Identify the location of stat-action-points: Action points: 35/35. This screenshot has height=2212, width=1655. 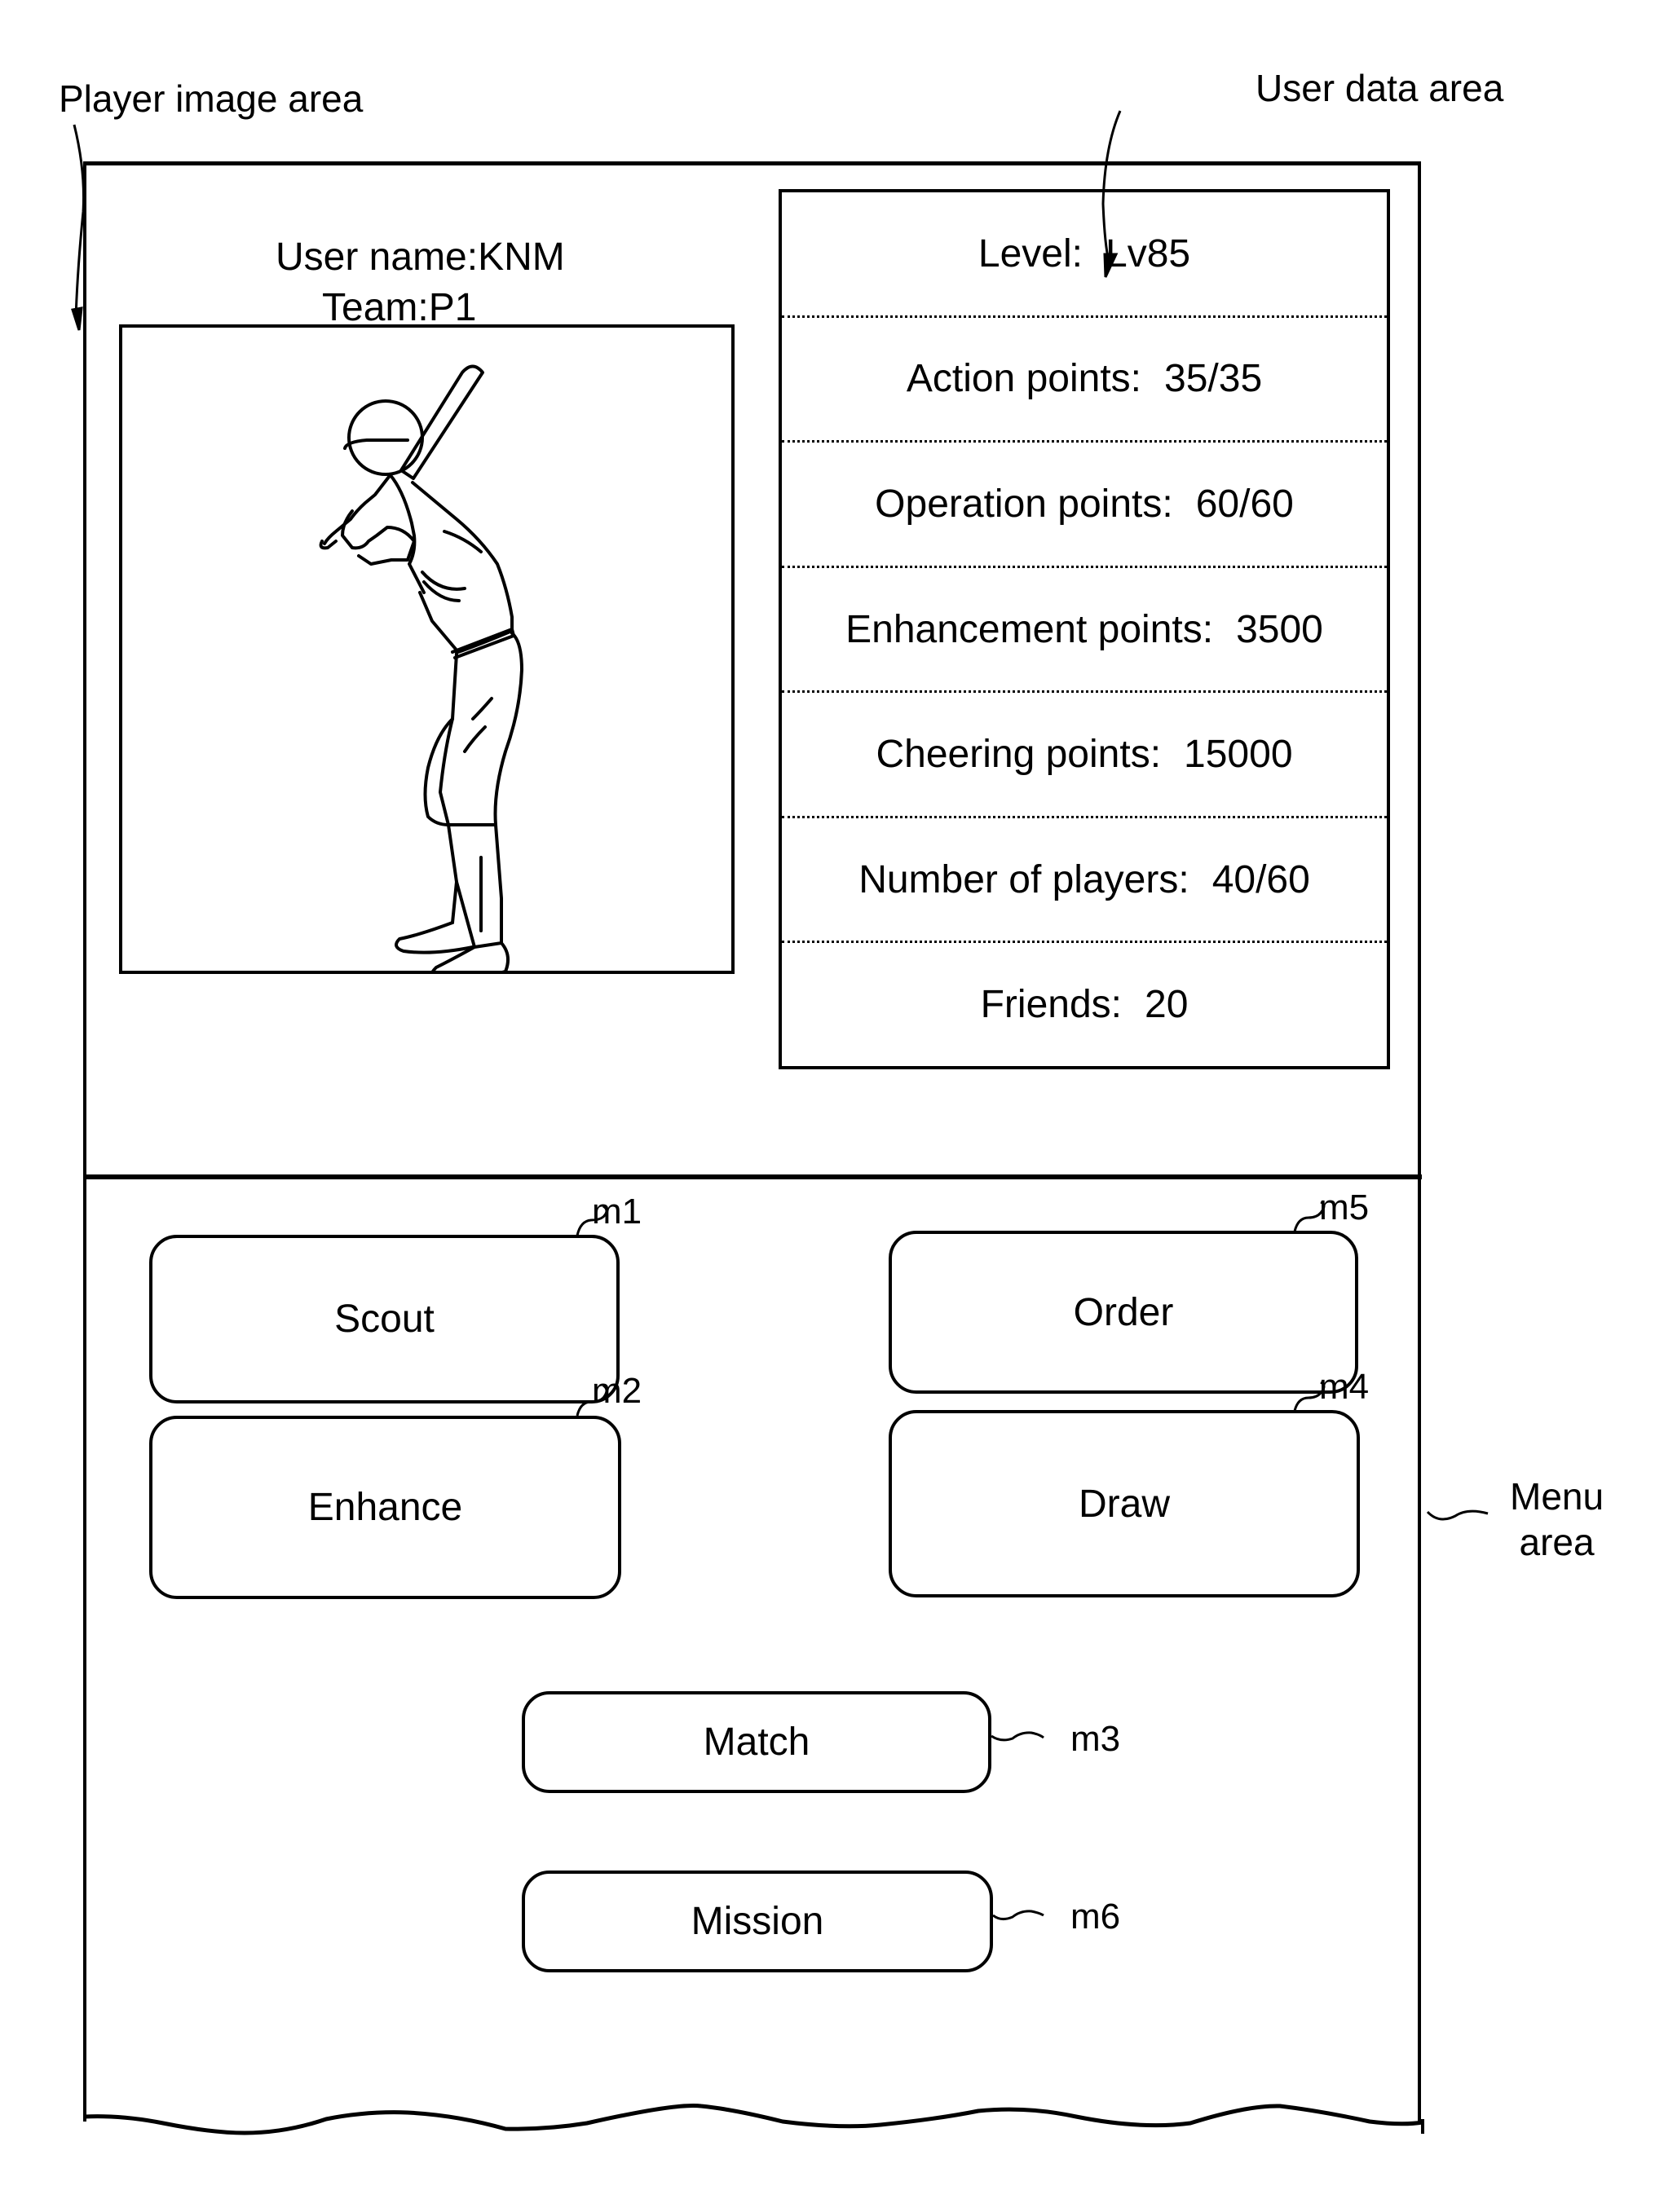
(1084, 380).